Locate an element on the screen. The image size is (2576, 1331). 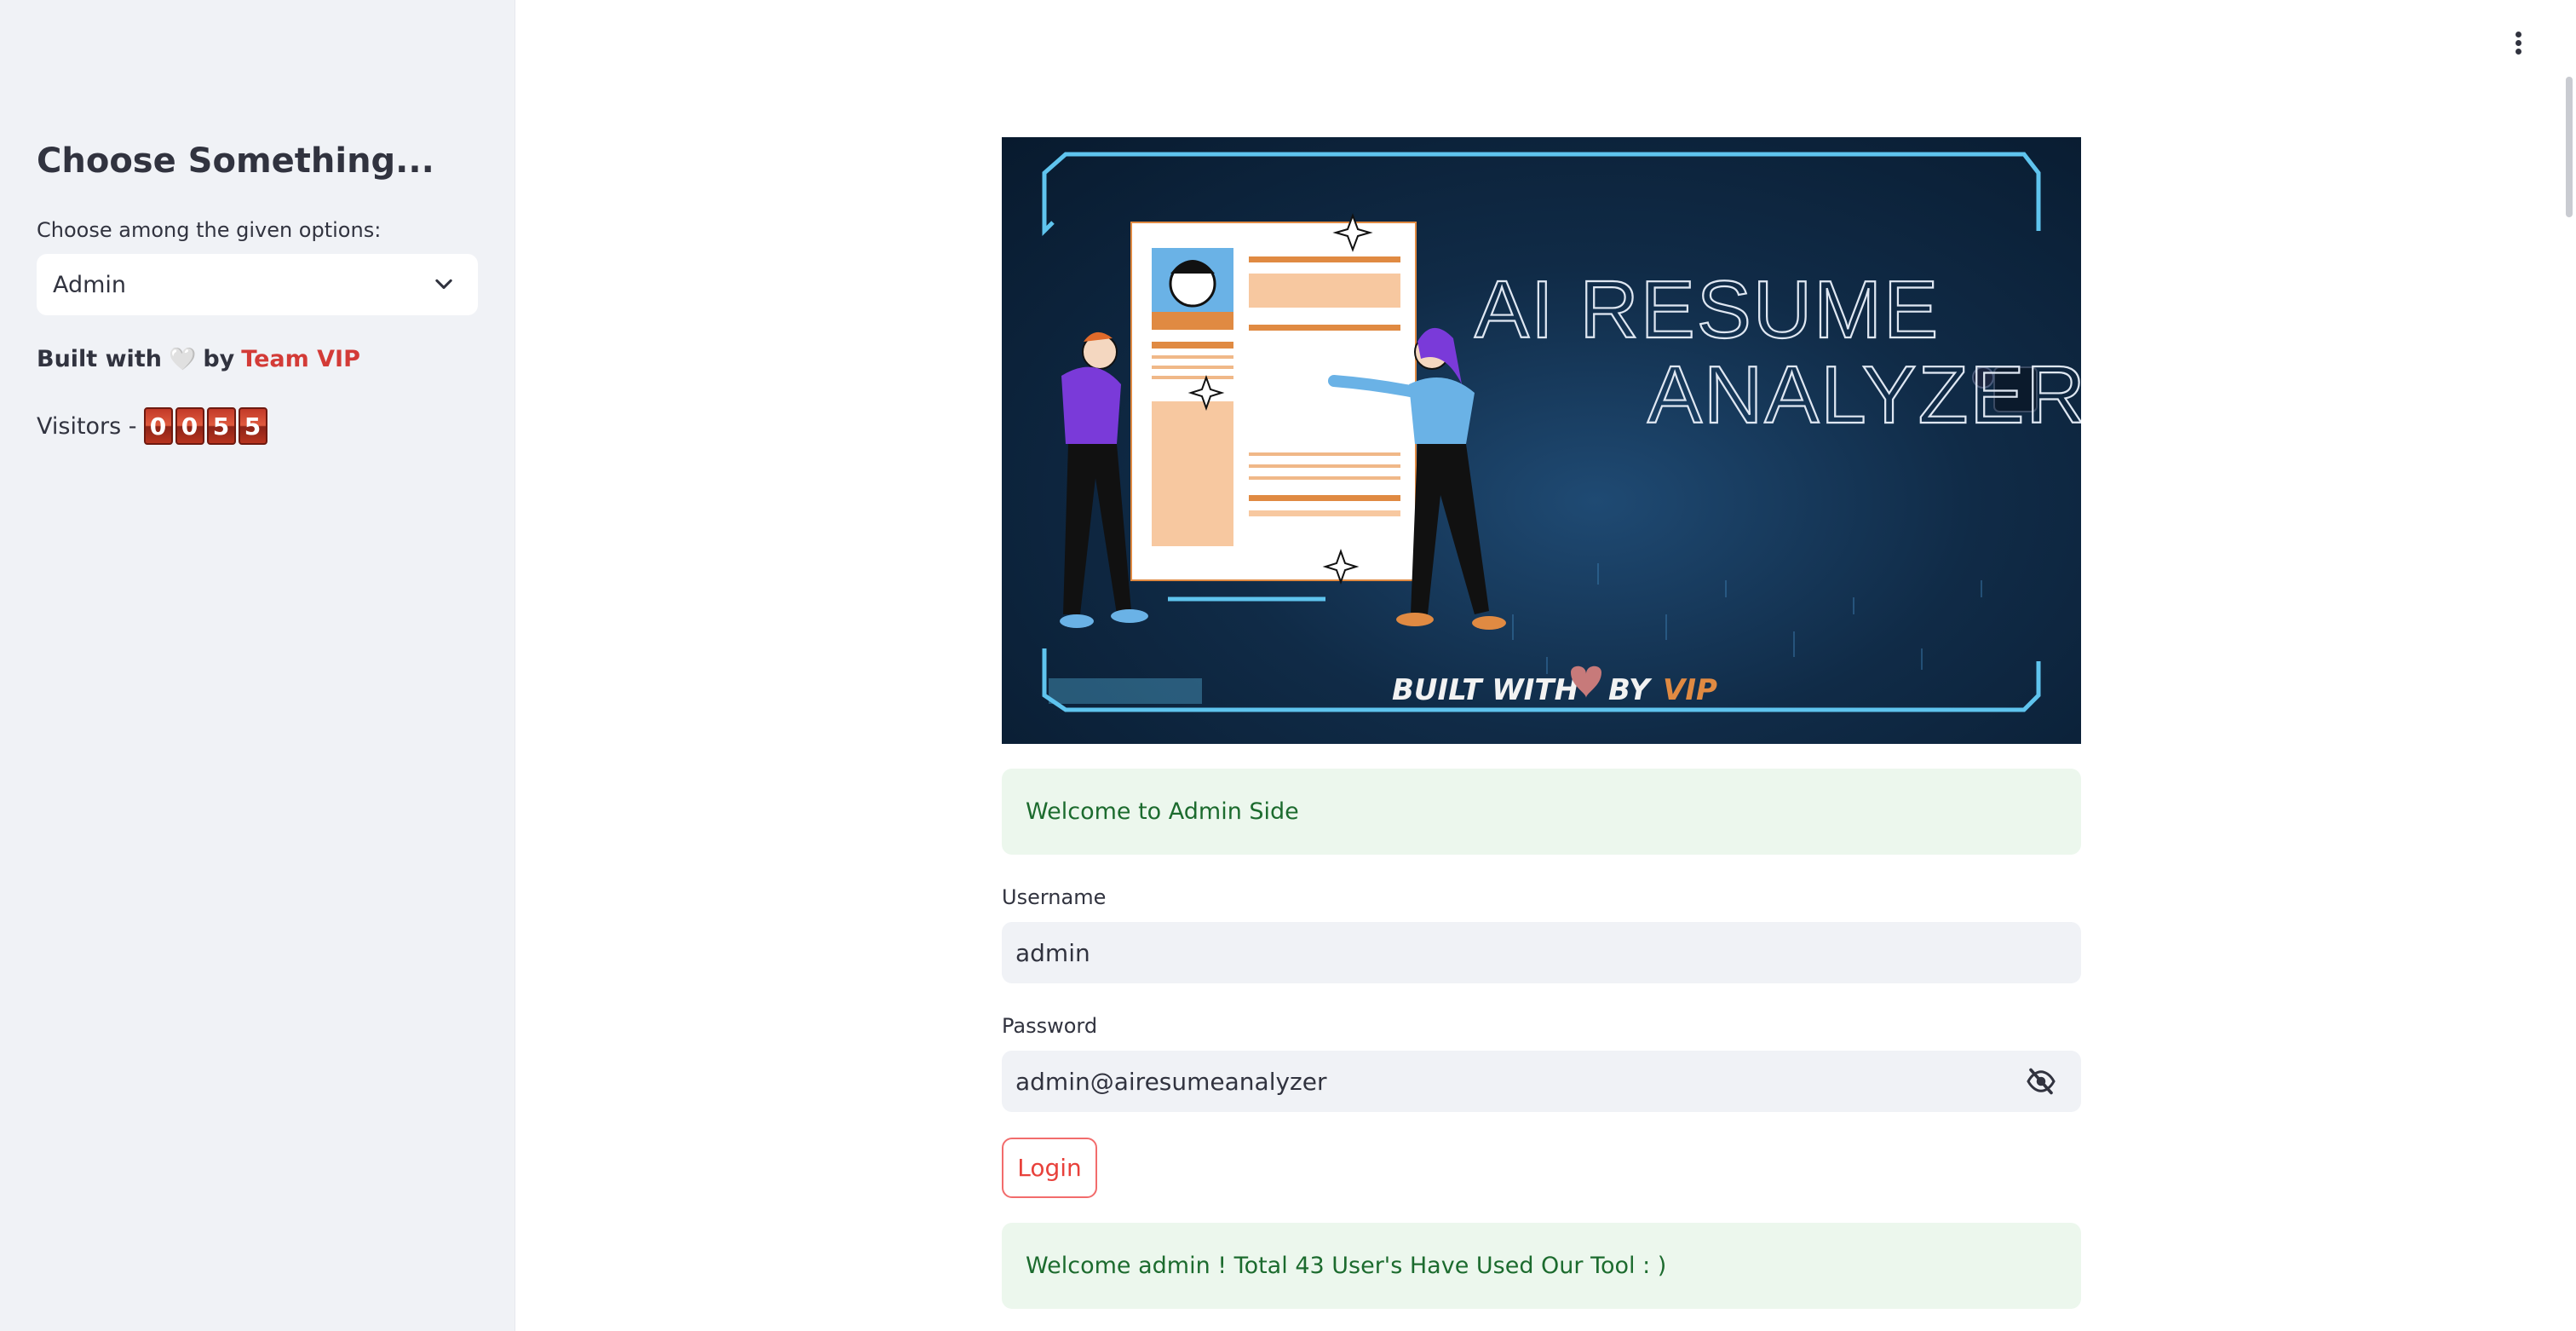
team-link: Team VIP is located at coordinates (301, 359).